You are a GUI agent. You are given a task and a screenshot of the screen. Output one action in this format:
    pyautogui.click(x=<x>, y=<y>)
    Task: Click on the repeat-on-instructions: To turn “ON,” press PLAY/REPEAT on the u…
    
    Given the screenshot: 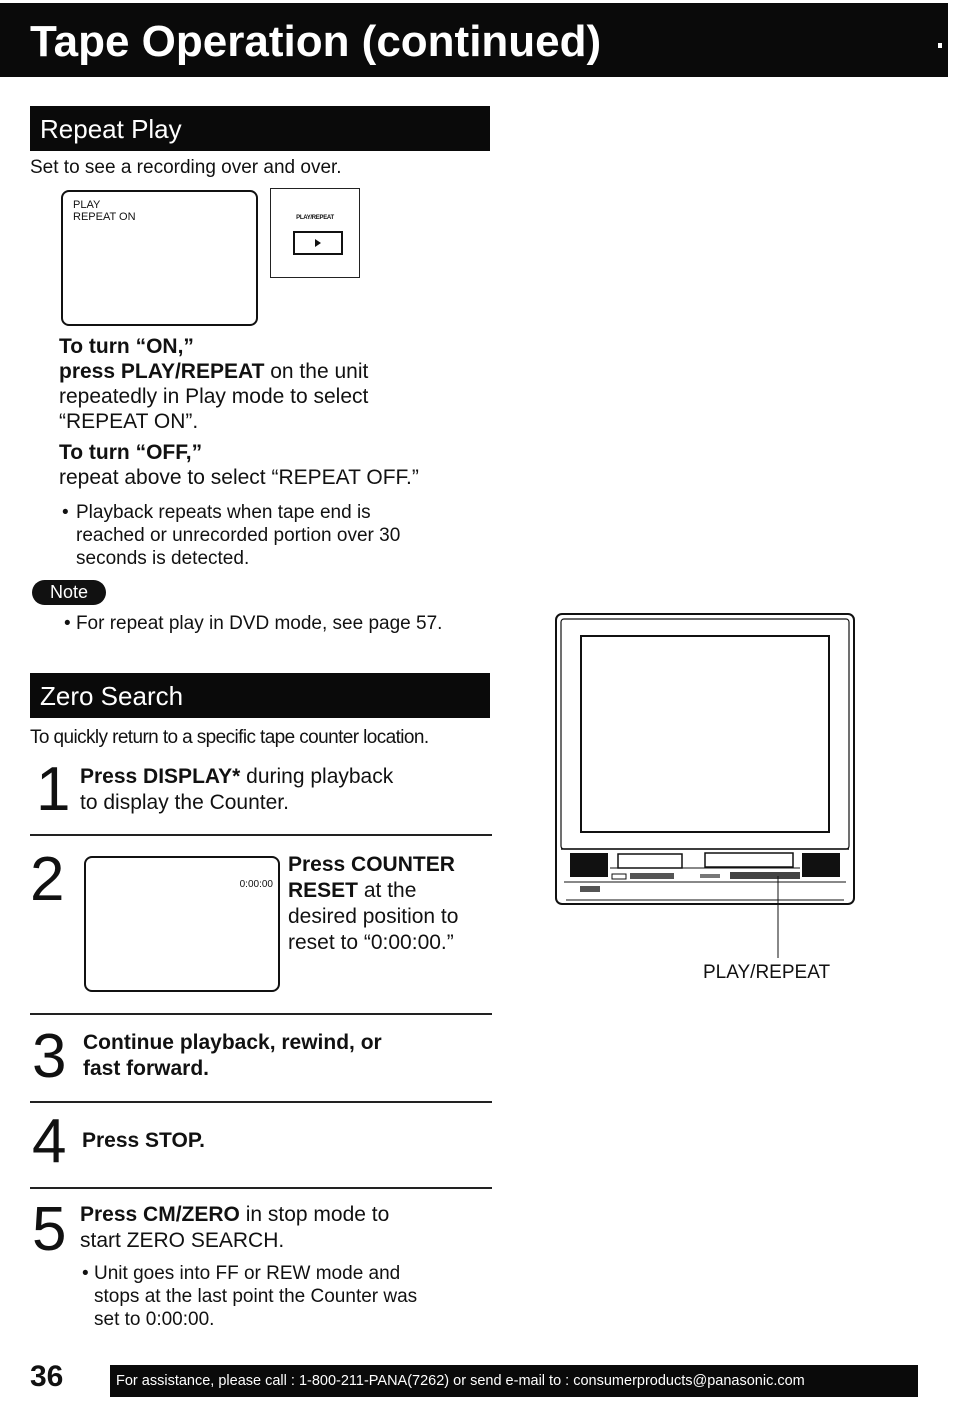 What is the action you would take?
    pyautogui.click(x=274, y=412)
    